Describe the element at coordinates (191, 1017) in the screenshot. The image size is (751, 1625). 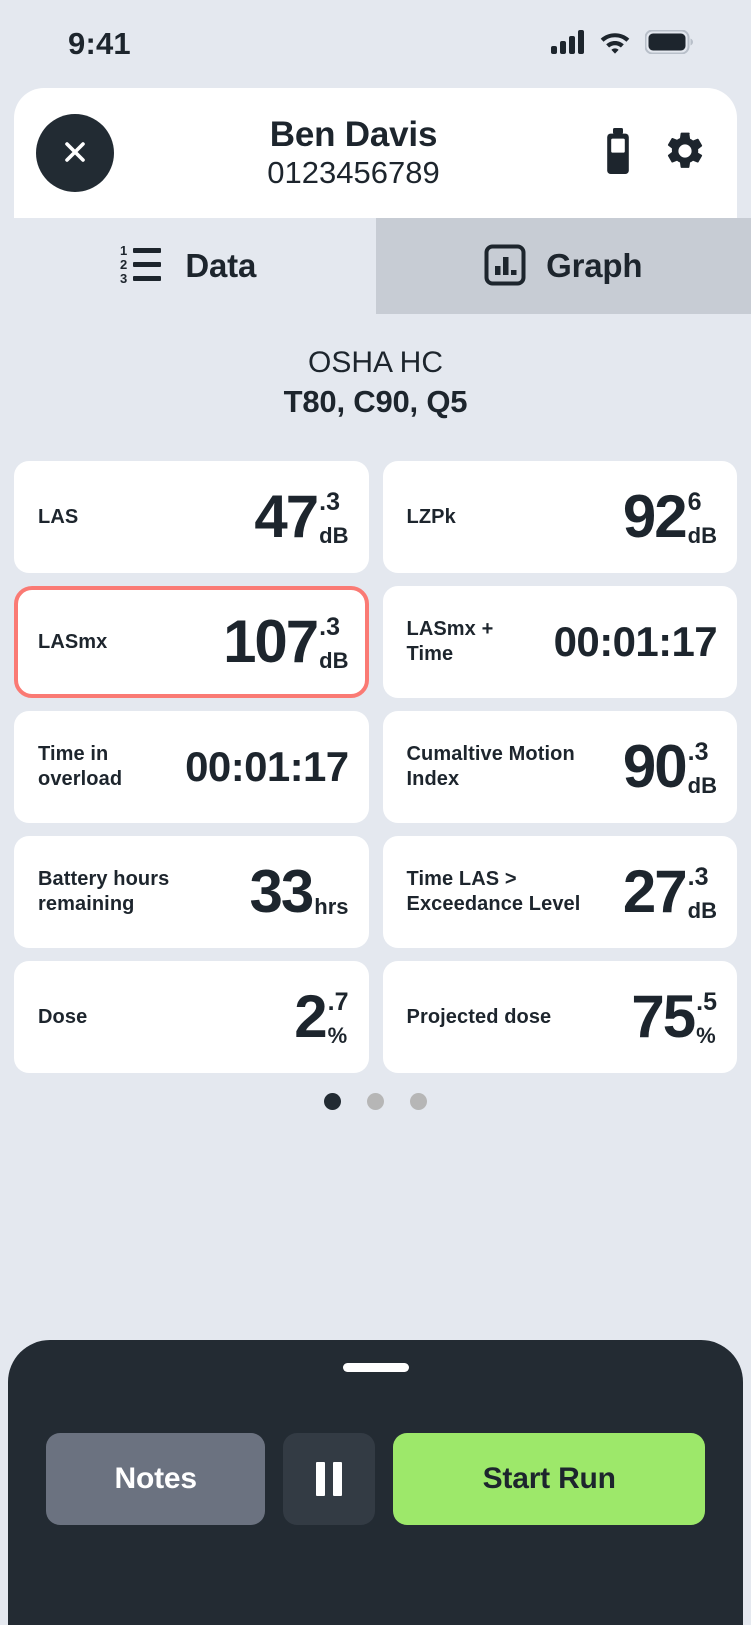
I see `metric-card: Dose 2.7%` at that location.